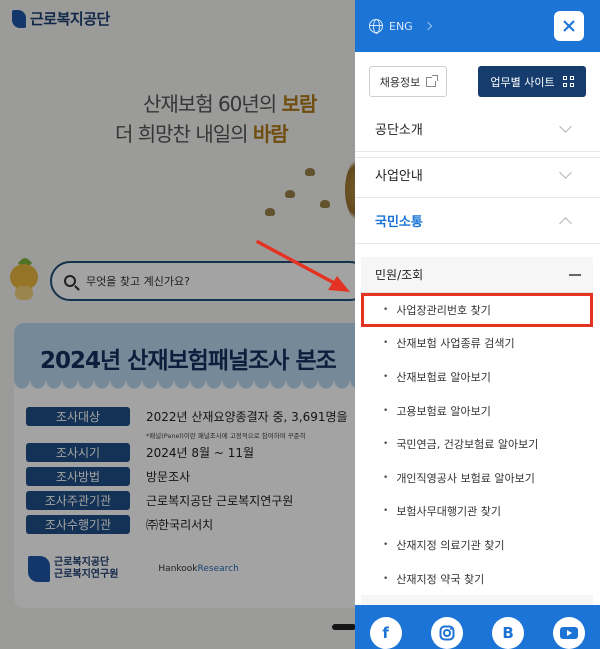 This screenshot has height=649, width=600. What do you see at coordinates (399, 176) in the screenshot?
I see `menu-label: 사업안내` at bounding box center [399, 176].